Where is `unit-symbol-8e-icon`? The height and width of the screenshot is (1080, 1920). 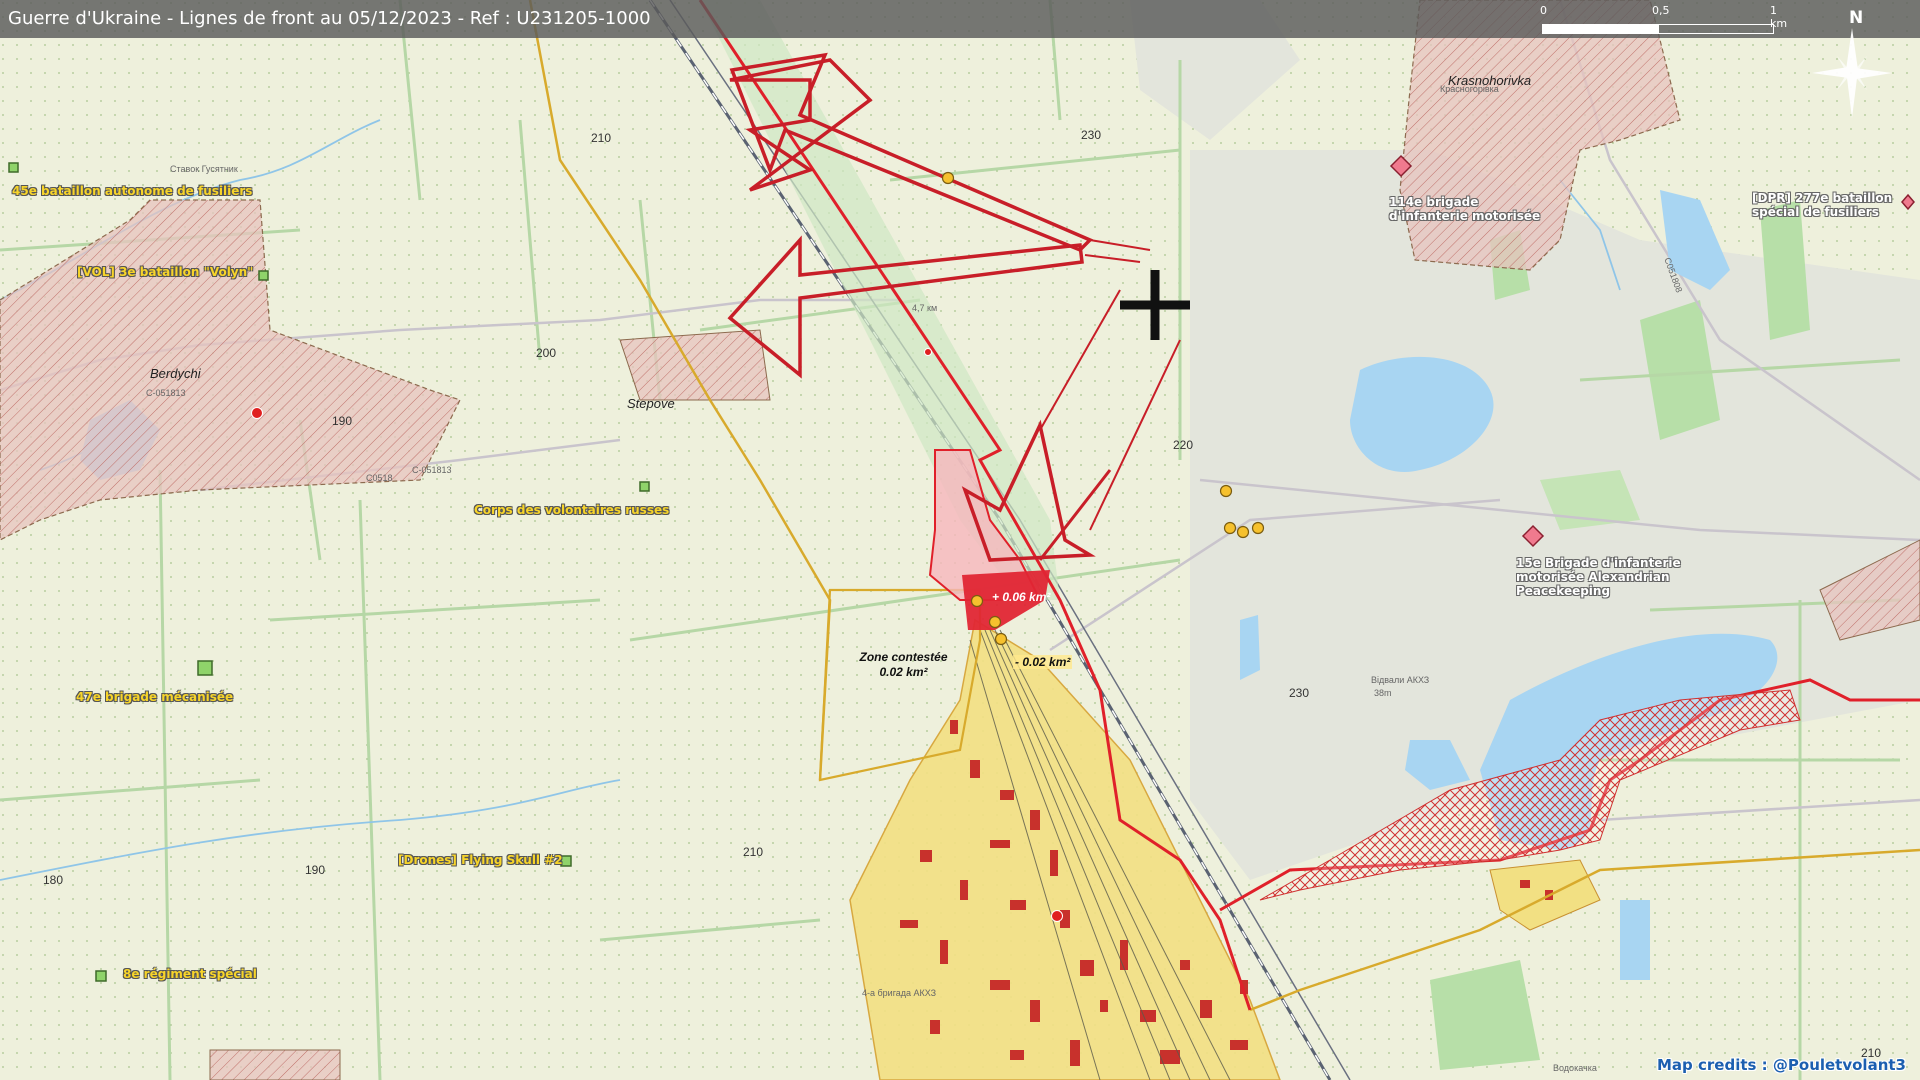 unit-symbol-8e-icon is located at coordinates (101, 976).